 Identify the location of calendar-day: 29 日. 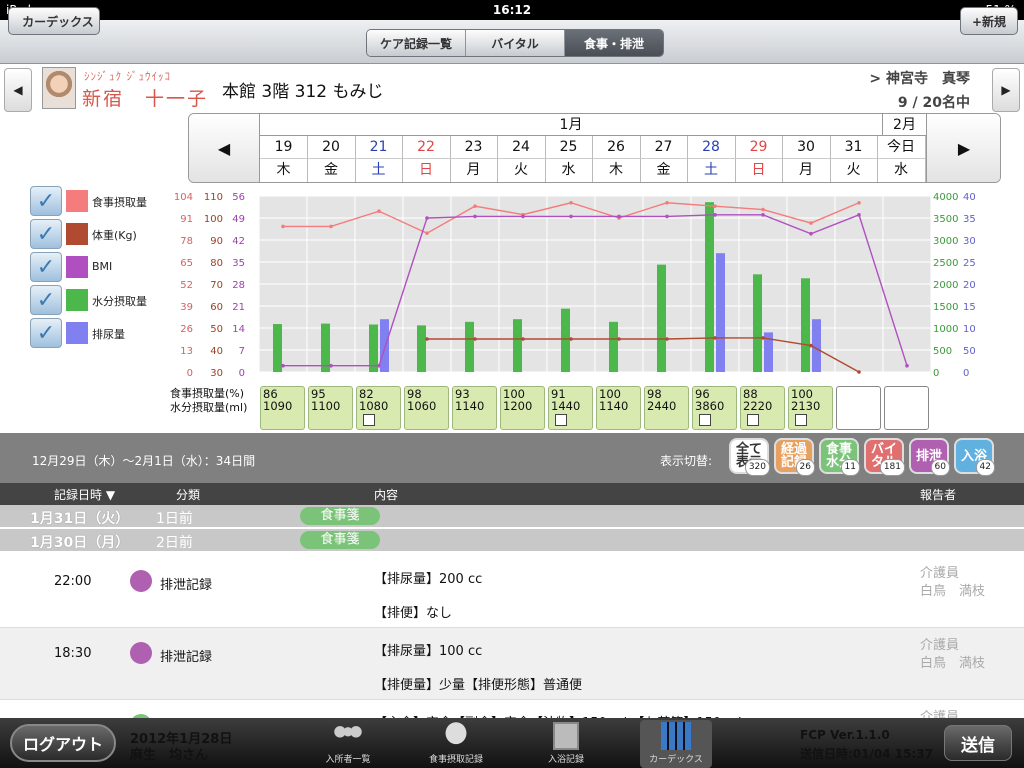
(759, 159).